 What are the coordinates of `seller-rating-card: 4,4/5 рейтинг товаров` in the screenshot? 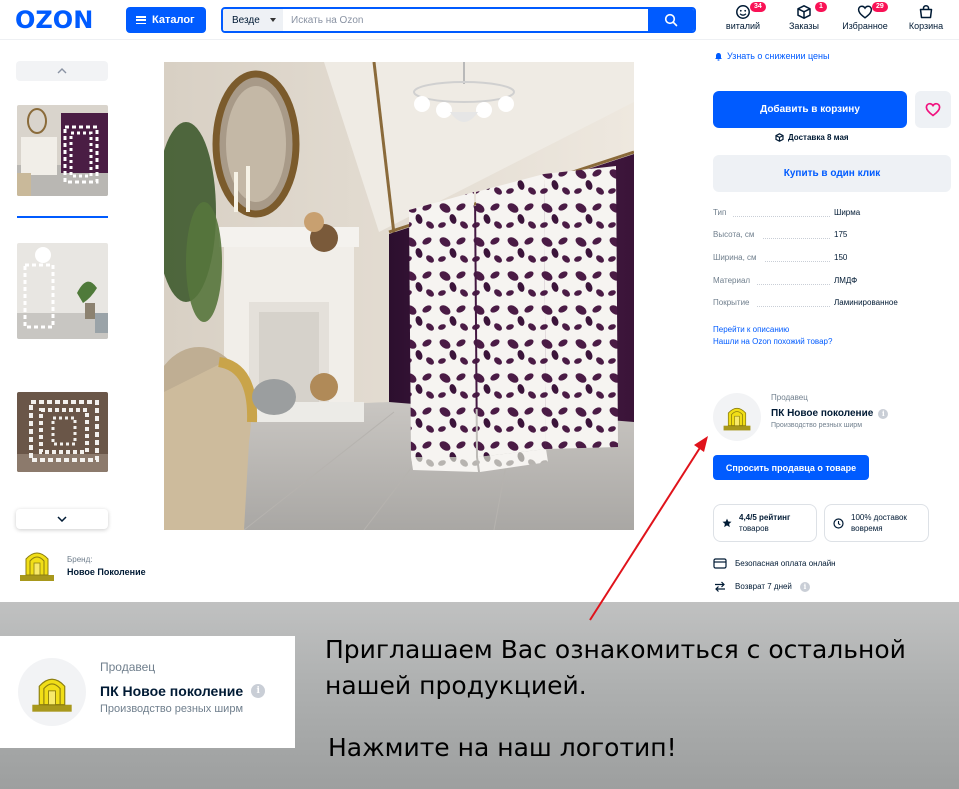 It's located at (765, 523).